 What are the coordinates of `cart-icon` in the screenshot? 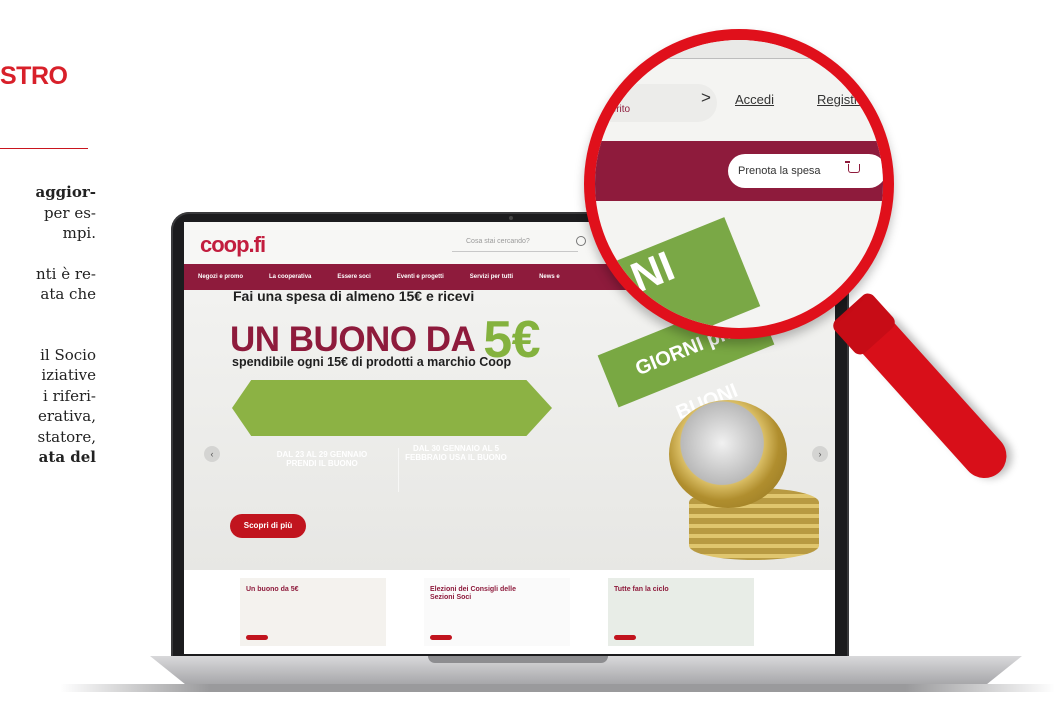 It's located at (852, 167).